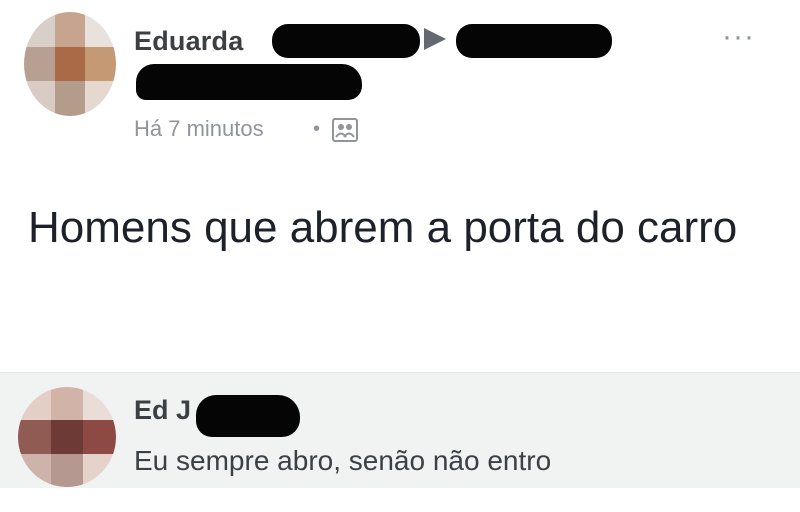  Describe the element at coordinates (345, 130) in the screenshot. I see `friends-privacy-icon` at that location.